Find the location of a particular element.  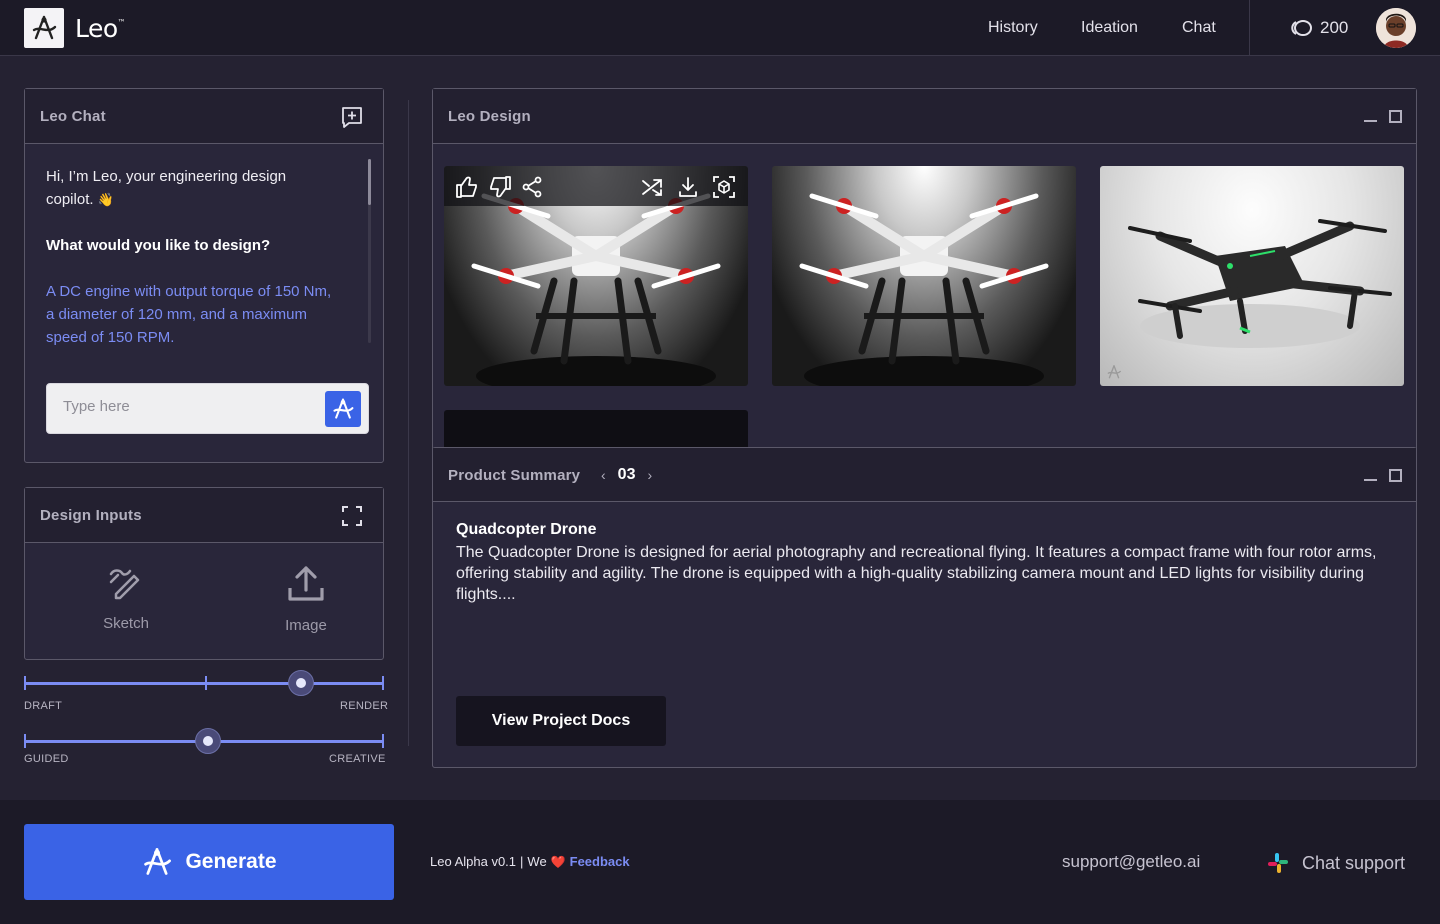

next-page-icon: › is located at coordinates (649, 475).